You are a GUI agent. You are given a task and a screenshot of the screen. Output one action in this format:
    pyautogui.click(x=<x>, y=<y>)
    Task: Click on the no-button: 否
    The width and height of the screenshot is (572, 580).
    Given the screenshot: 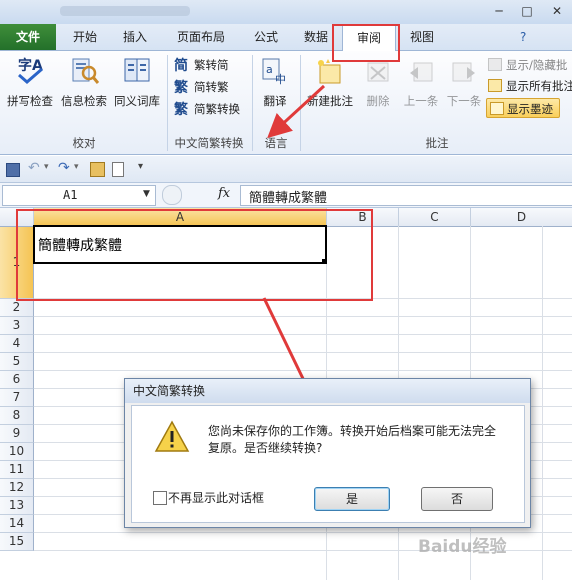 What is the action you would take?
    pyautogui.click(x=457, y=499)
    